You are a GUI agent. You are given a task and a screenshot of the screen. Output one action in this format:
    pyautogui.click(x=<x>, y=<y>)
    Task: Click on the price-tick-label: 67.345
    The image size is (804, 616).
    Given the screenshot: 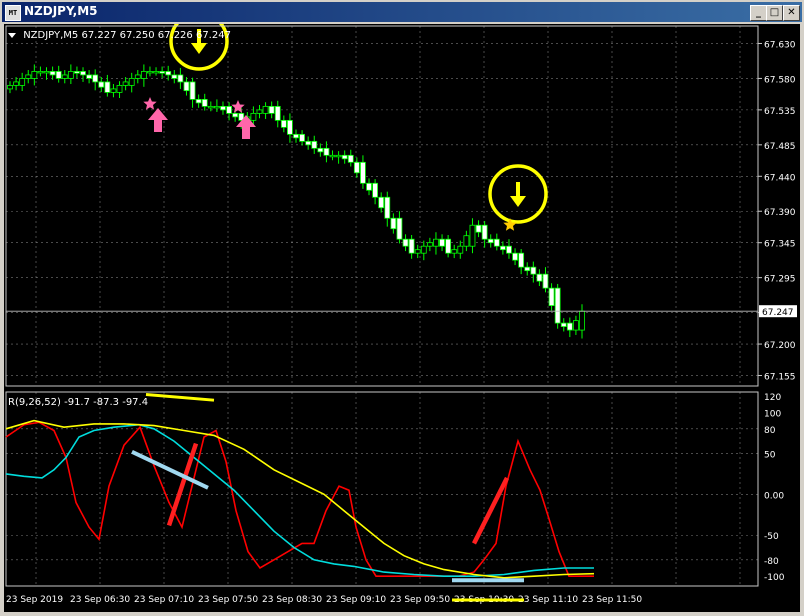 What is the action you would take?
    pyautogui.click(x=780, y=245)
    